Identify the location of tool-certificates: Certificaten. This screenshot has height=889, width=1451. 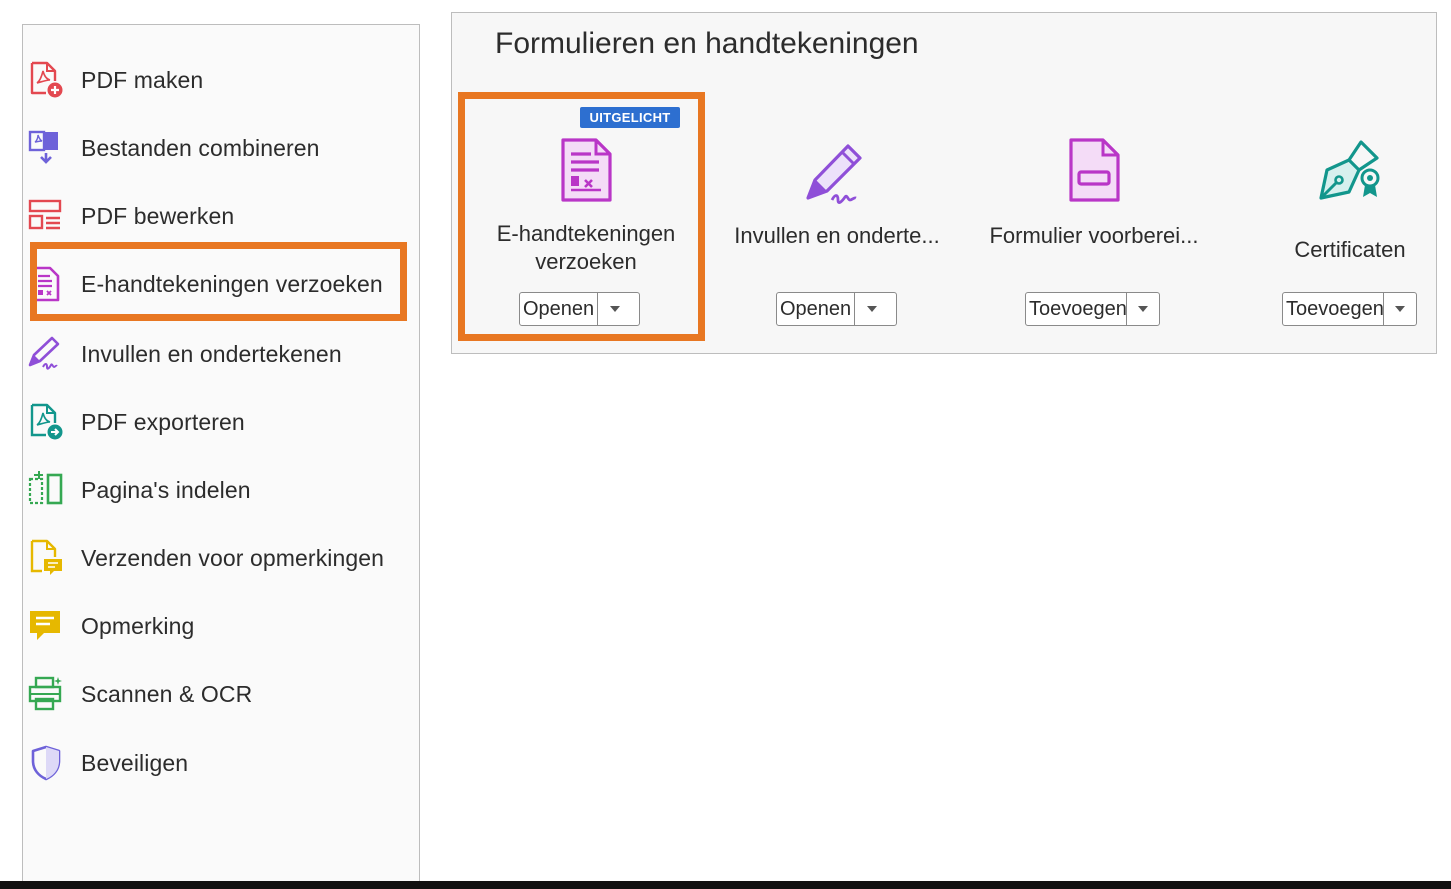
(1338, 199).